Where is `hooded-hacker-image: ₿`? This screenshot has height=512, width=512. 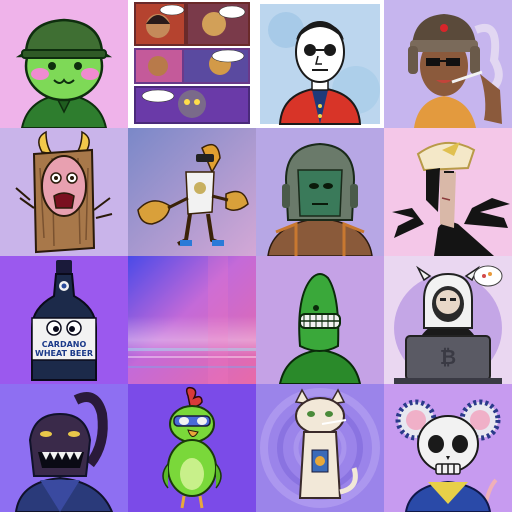
hooded-hacker-image: ₿ is located at coordinates (448, 320).